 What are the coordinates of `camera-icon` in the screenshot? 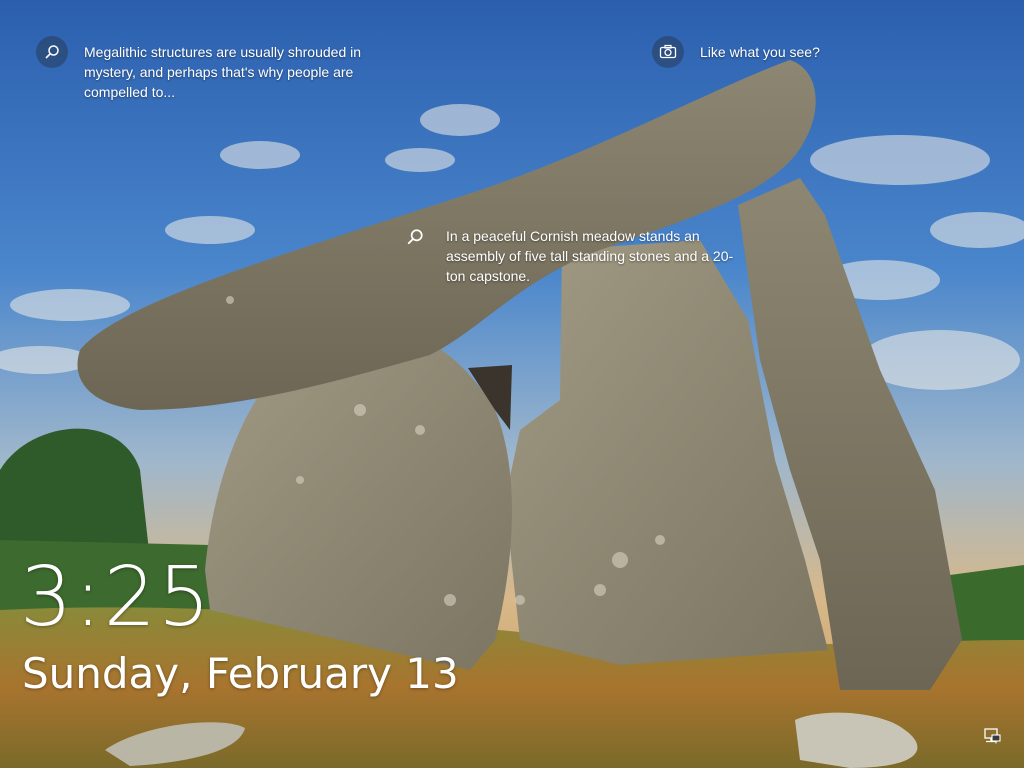 It's located at (668, 52).